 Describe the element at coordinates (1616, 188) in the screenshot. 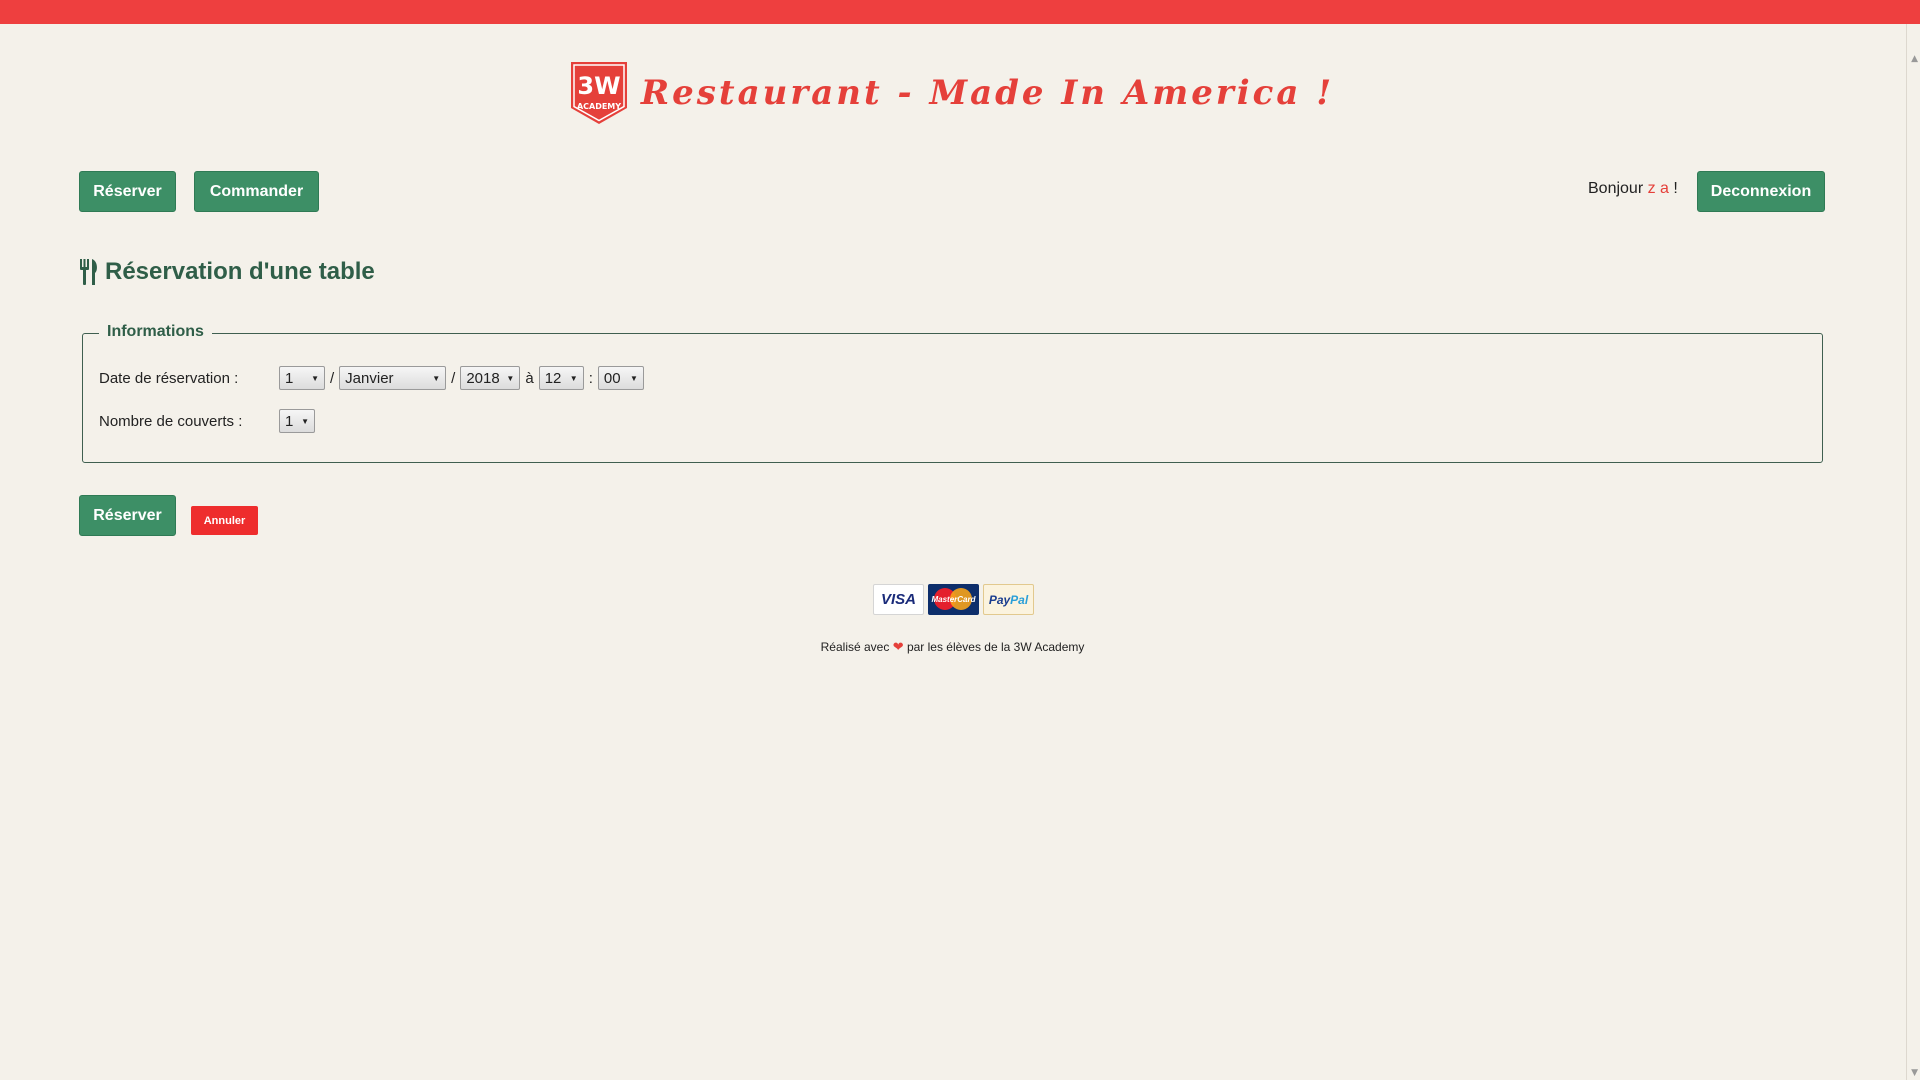

I see `greeting-prefix: Bonjour` at that location.